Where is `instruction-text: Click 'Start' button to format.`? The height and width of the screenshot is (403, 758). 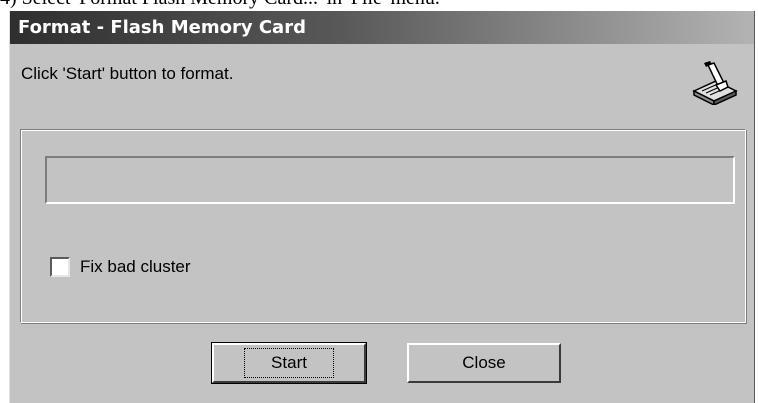 instruction-text: Click 'Start' button to format. is located at coordinates (127, 73).